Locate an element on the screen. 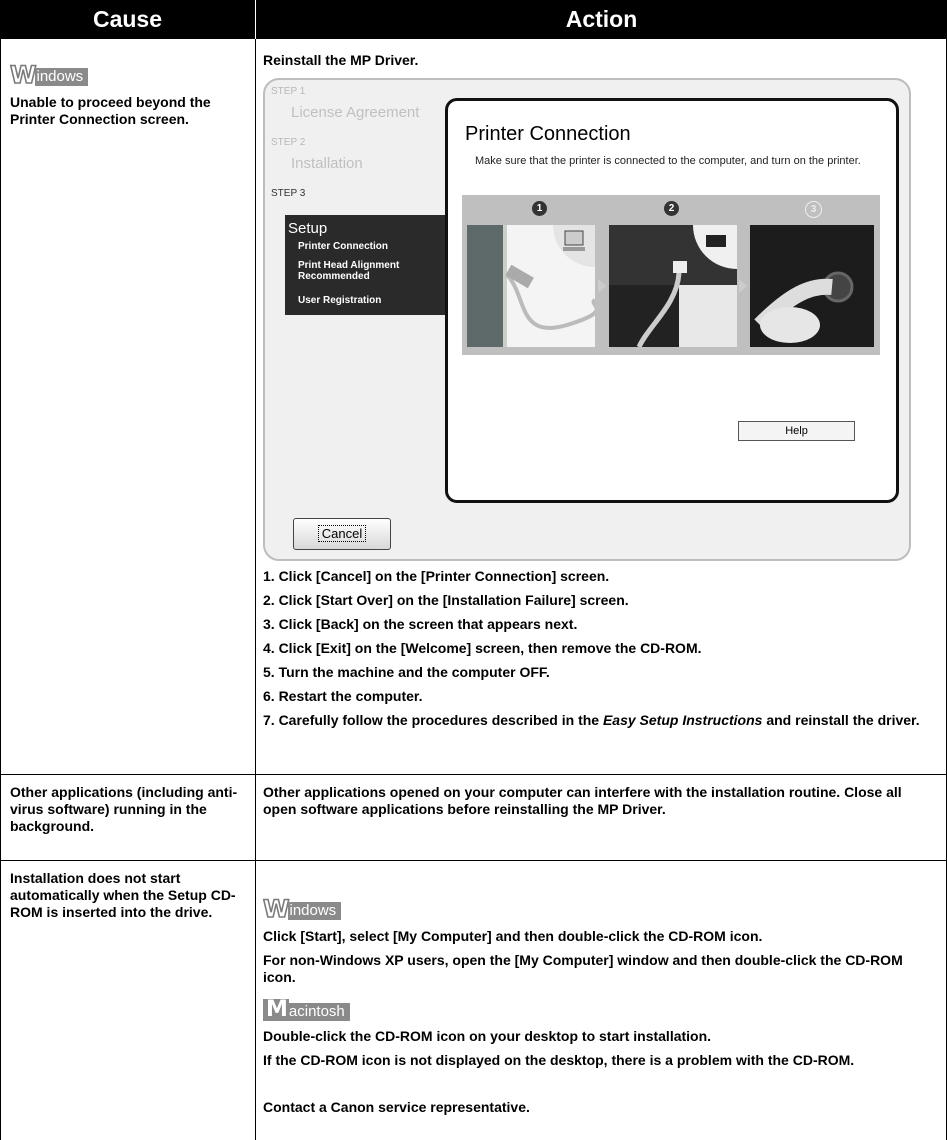 The width and height of the screenshot is (947, 1140). cancel-button-label: Cancel is located at coordinates (342, 533).